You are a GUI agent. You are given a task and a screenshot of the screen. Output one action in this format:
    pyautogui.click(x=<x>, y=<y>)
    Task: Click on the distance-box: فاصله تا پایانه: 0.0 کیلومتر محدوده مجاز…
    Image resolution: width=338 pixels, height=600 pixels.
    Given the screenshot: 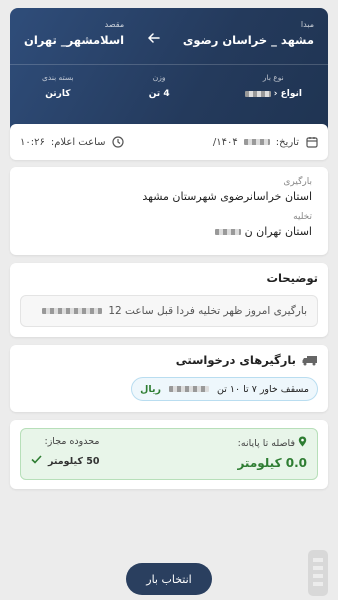 What is the action you would take?
    pyautogui.click(x=169, y=454)
    